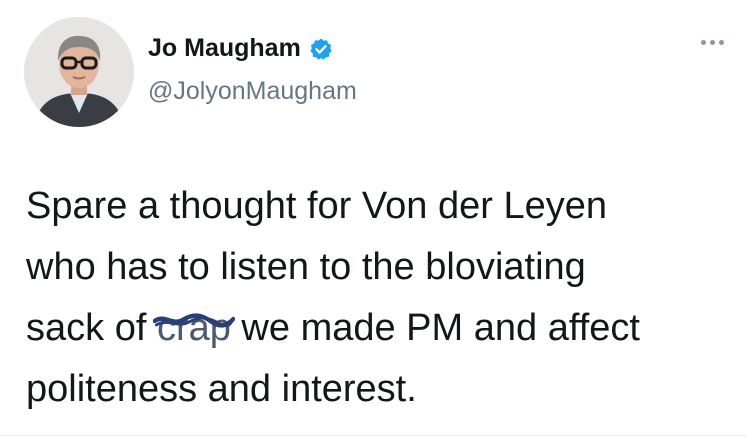  What do you see at coordinates (224, 48) in the screenshot?
I see `author-display-name: Jo Maugham` at bounding box center [224, 48].